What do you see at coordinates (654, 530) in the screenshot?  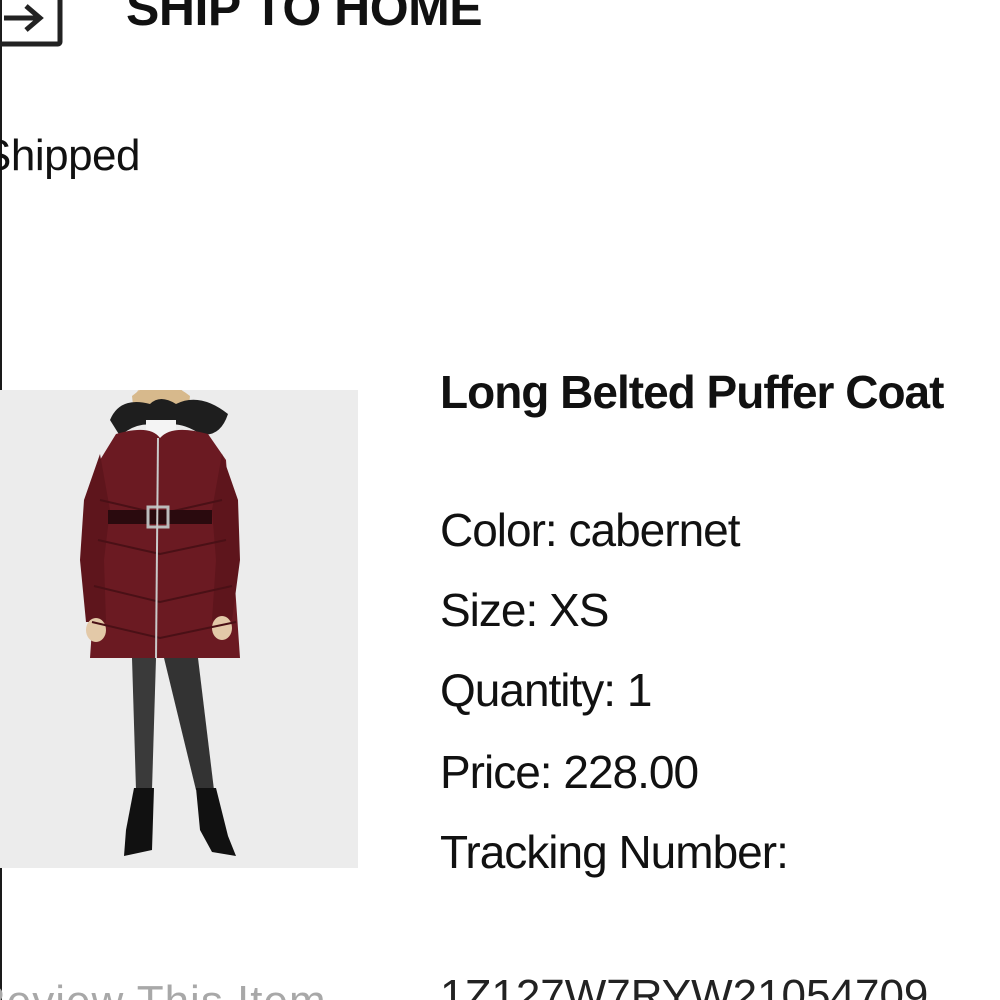 I see `color-value: cabernet` at bounding box center [654, 530].